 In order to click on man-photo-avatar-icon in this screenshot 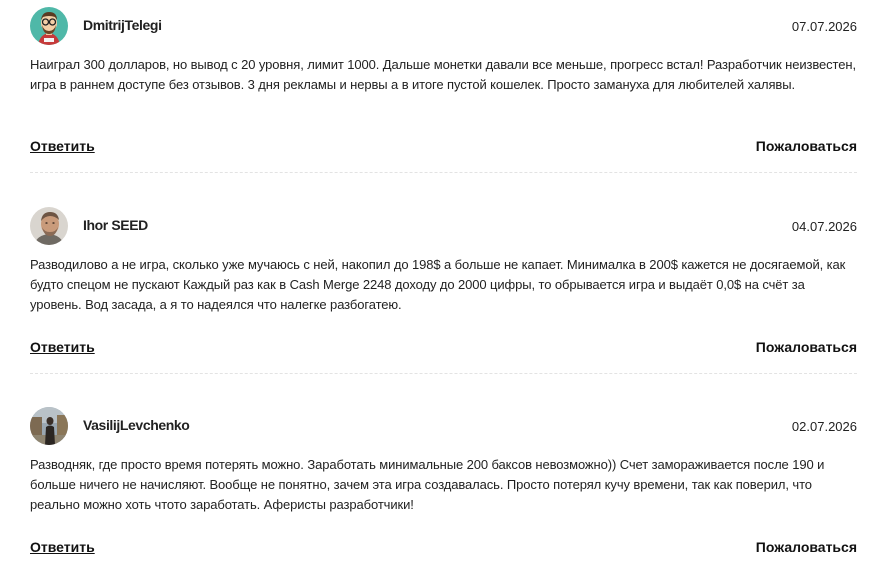, I will do `click(49, 226)`.